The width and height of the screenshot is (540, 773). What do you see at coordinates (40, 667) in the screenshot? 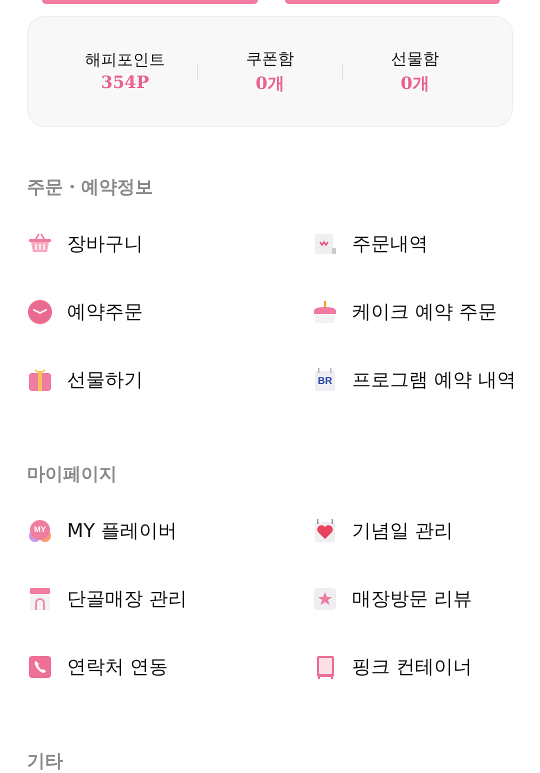
I see `phone-icon` at bounding box center [40, 667].